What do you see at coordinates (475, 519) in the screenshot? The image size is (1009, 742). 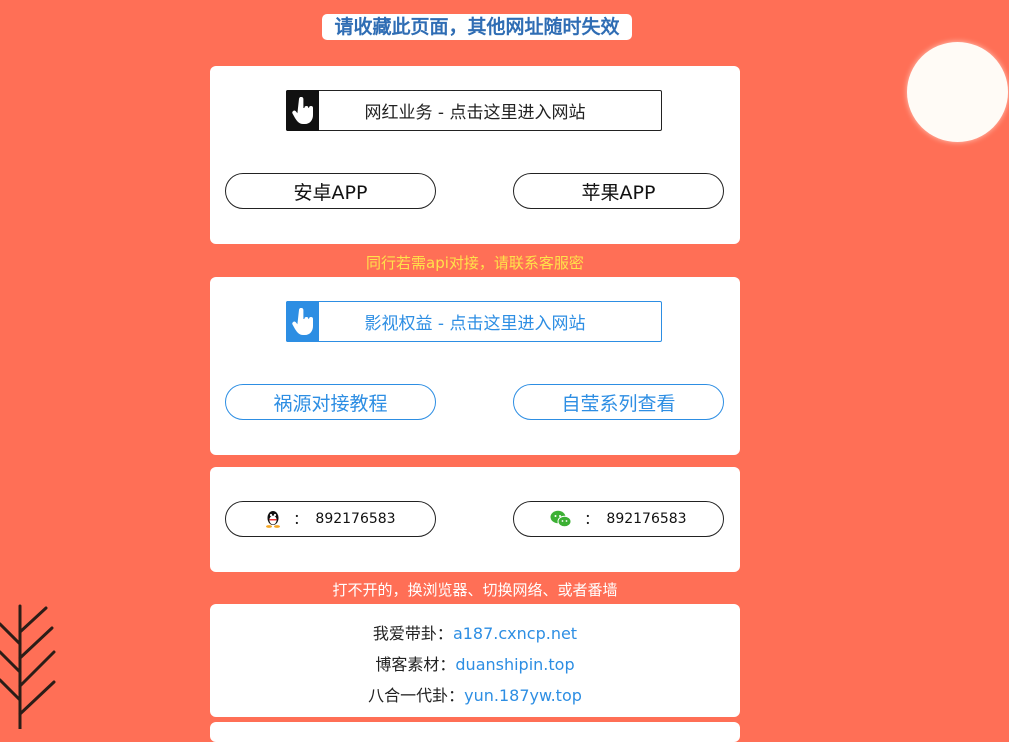 I see `contact-card: ： 892176583 ： 892176583` at bounding box center [475, 519].